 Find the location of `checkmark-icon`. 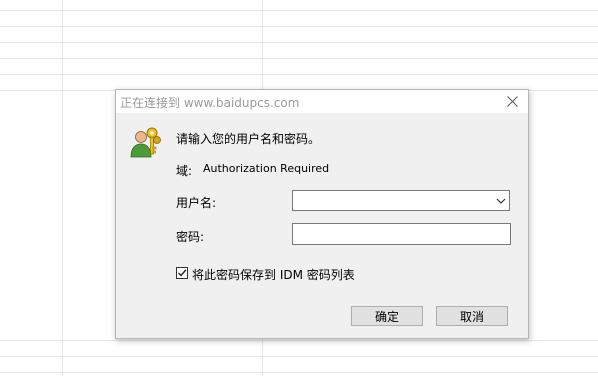

checkmark-icon is located at coordinates (182, 273).